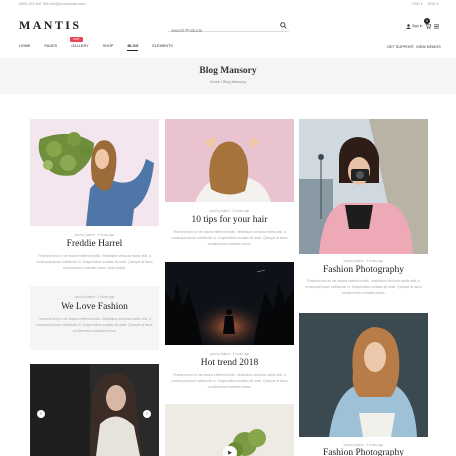  Describe the element at coordinates (427, 21) in the screenshot. I see `cart-count-badge: 0` at that location.